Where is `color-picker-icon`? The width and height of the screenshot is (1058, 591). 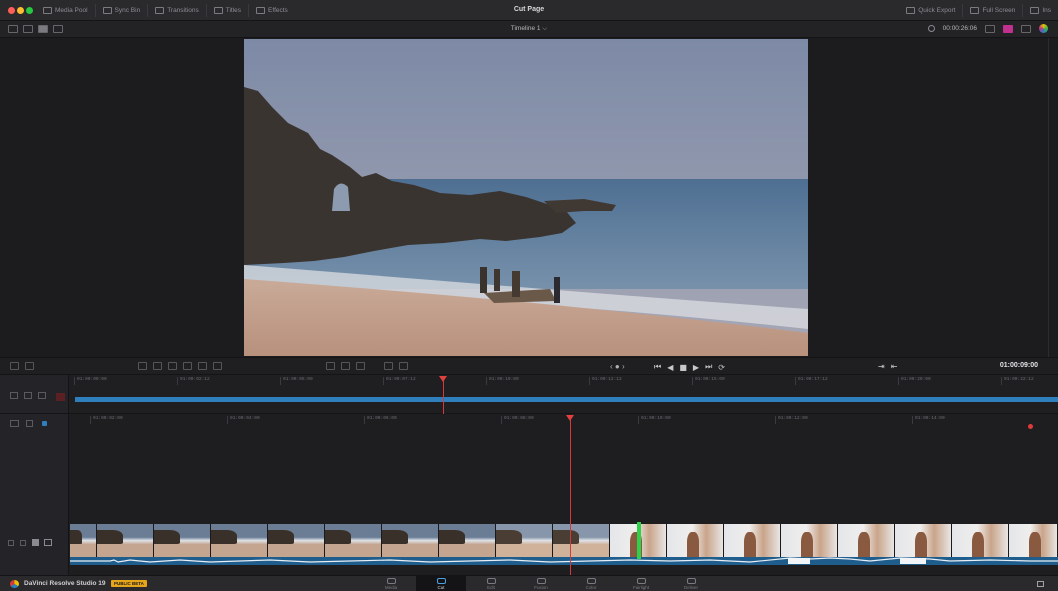
color-picker-icon is located at coordinates (1043, 28).